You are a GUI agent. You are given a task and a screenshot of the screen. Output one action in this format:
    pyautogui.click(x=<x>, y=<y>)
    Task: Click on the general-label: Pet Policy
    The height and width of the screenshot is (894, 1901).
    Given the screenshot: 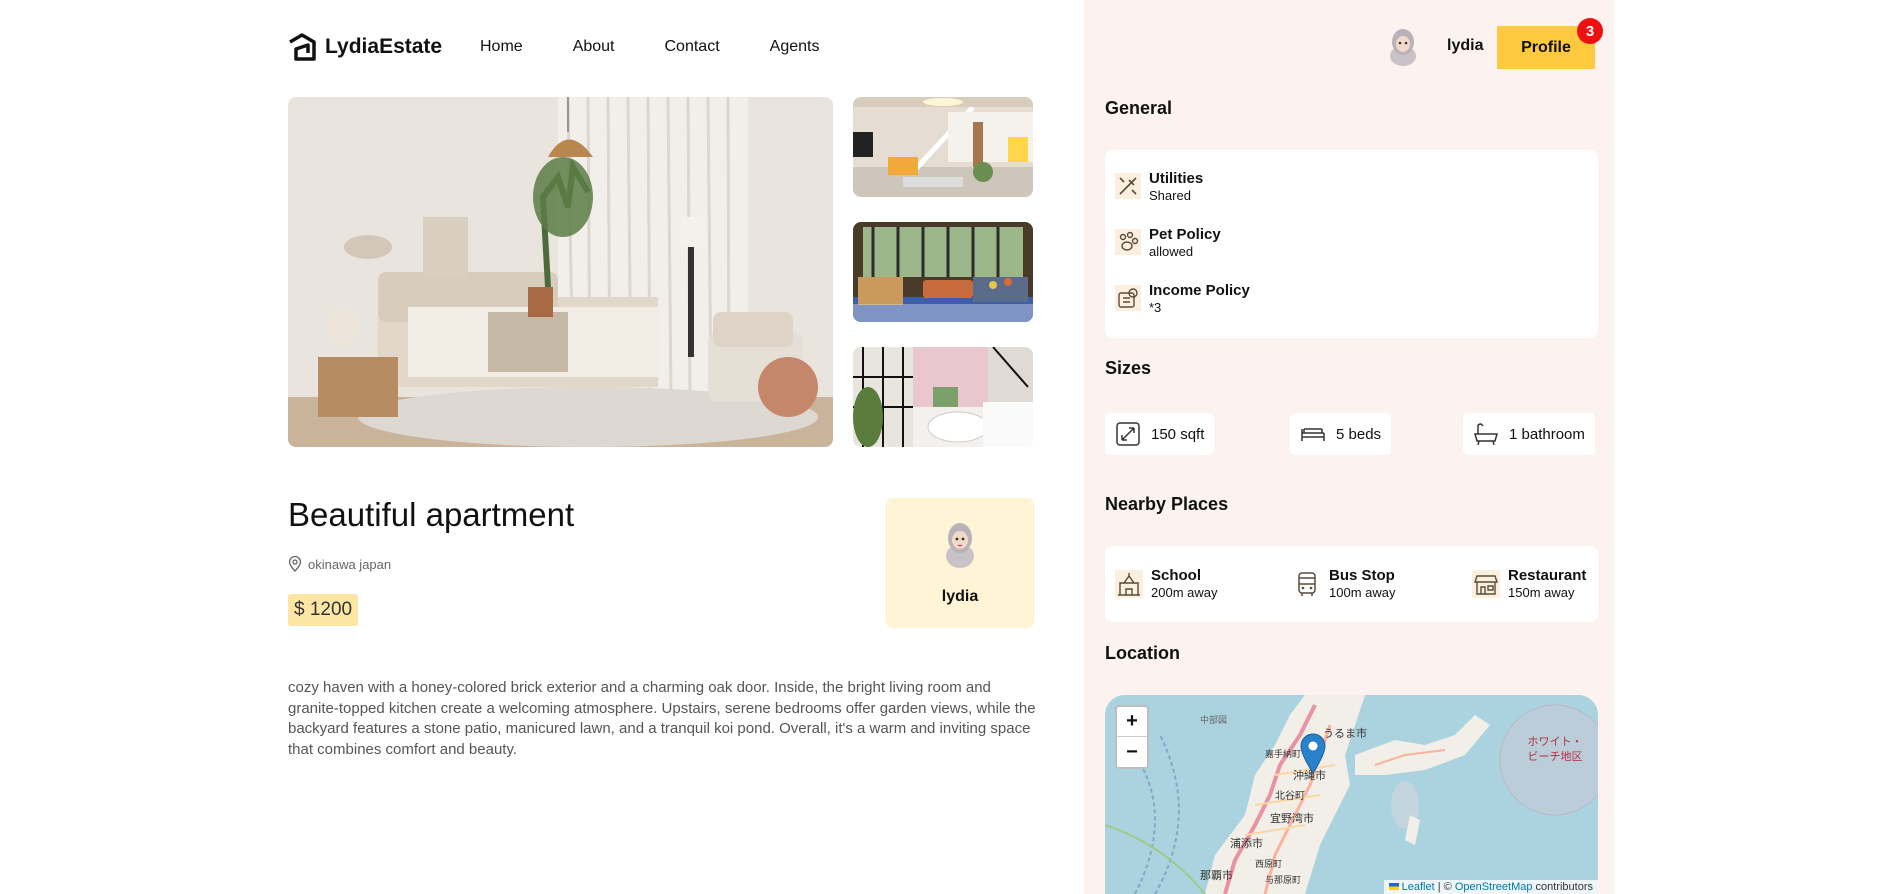 What is the action you would take?
    pyautogui.click(x=1185, y=234)
    